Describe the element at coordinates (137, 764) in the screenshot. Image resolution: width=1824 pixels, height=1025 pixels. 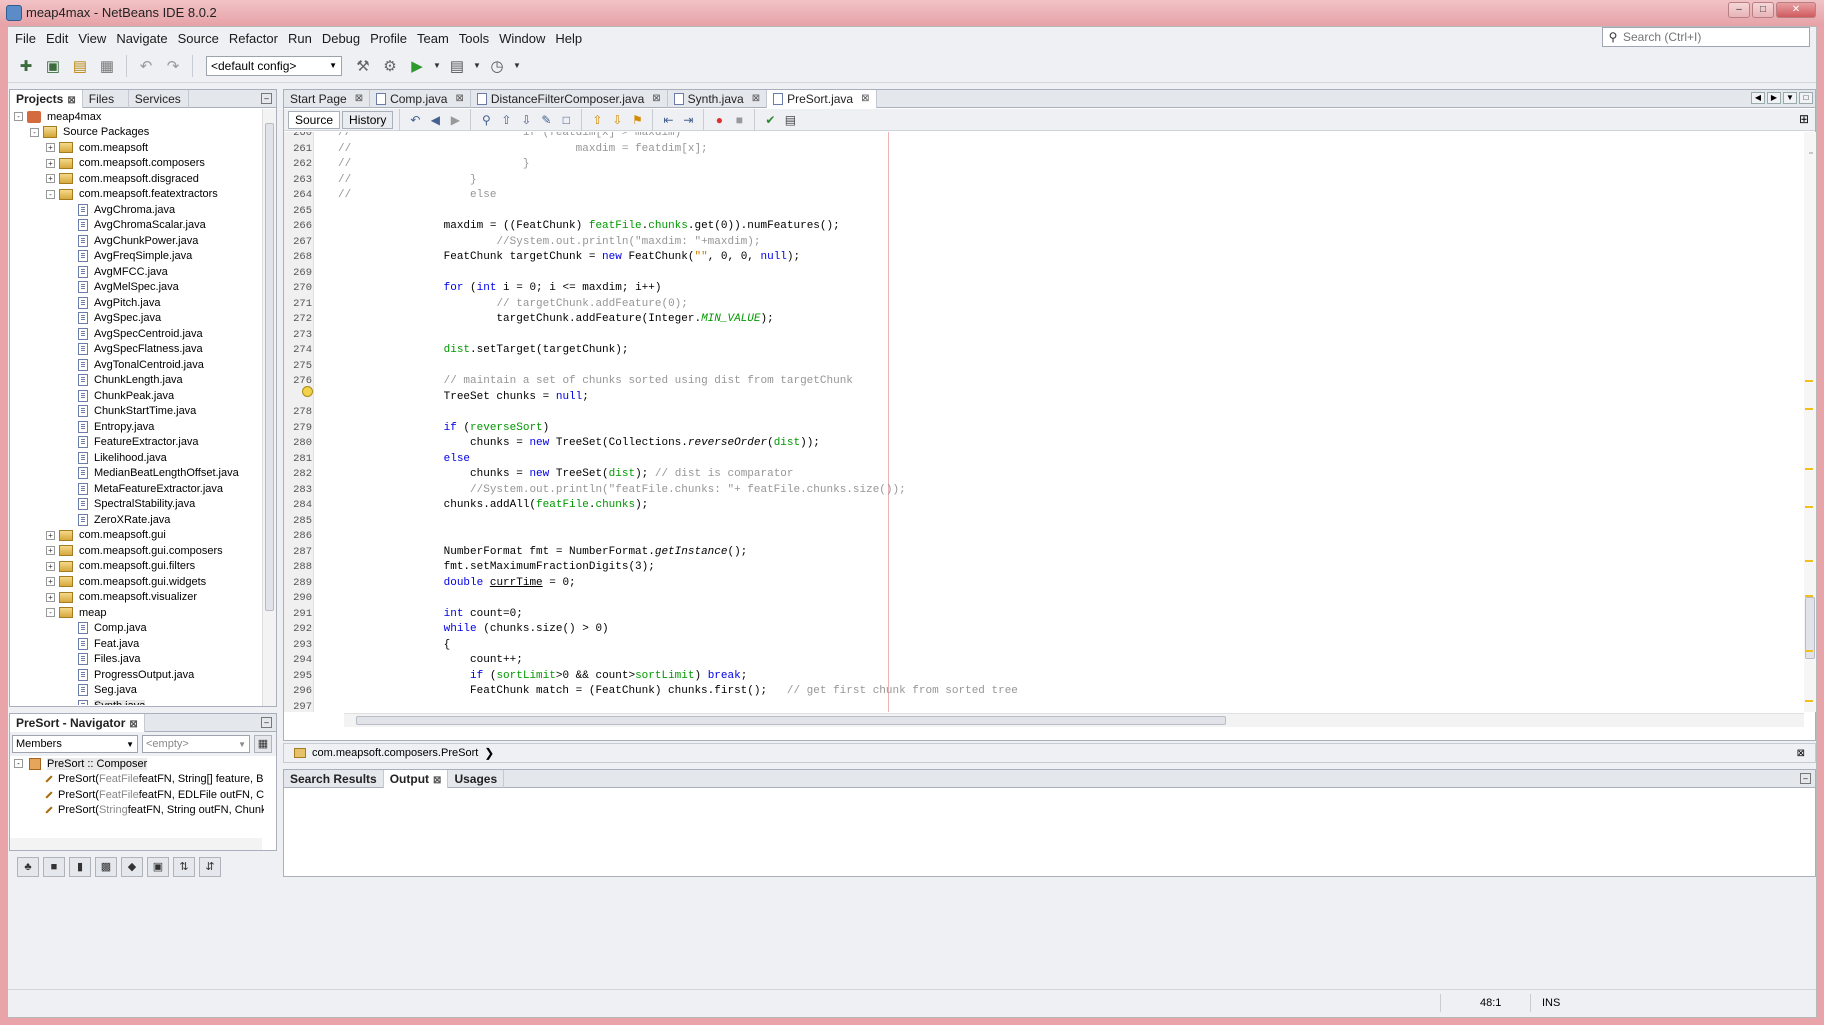
I see `navigator-root: - PreSort :: Composer` at that location.